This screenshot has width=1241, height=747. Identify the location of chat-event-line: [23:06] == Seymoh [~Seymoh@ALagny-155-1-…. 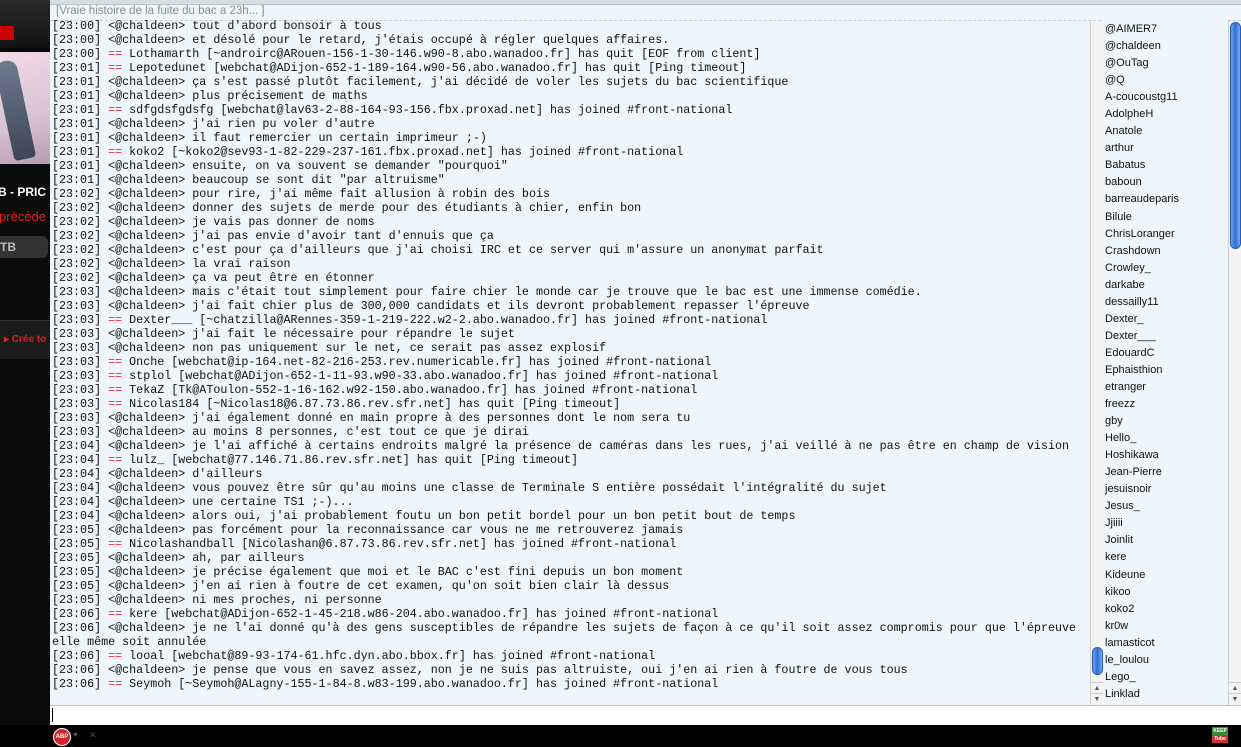
(570, 684).